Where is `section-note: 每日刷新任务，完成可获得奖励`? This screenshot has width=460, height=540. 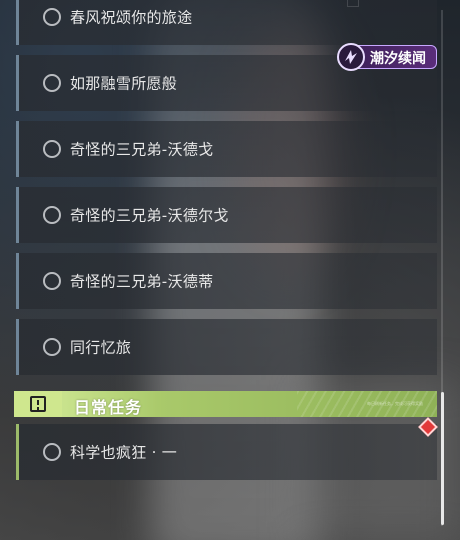 section-note: 每日刷新任务，完成可获得奖励 is located at coordinates (395, 403).